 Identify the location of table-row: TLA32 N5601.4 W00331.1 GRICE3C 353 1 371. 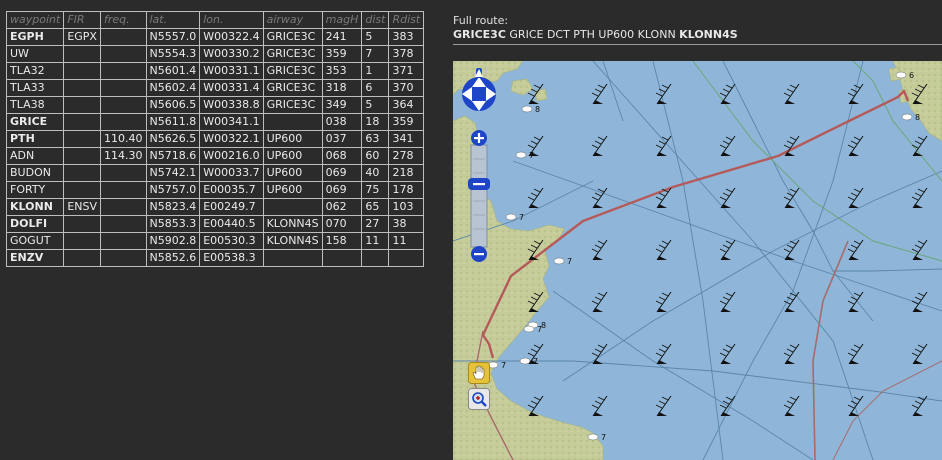
(215, 71).